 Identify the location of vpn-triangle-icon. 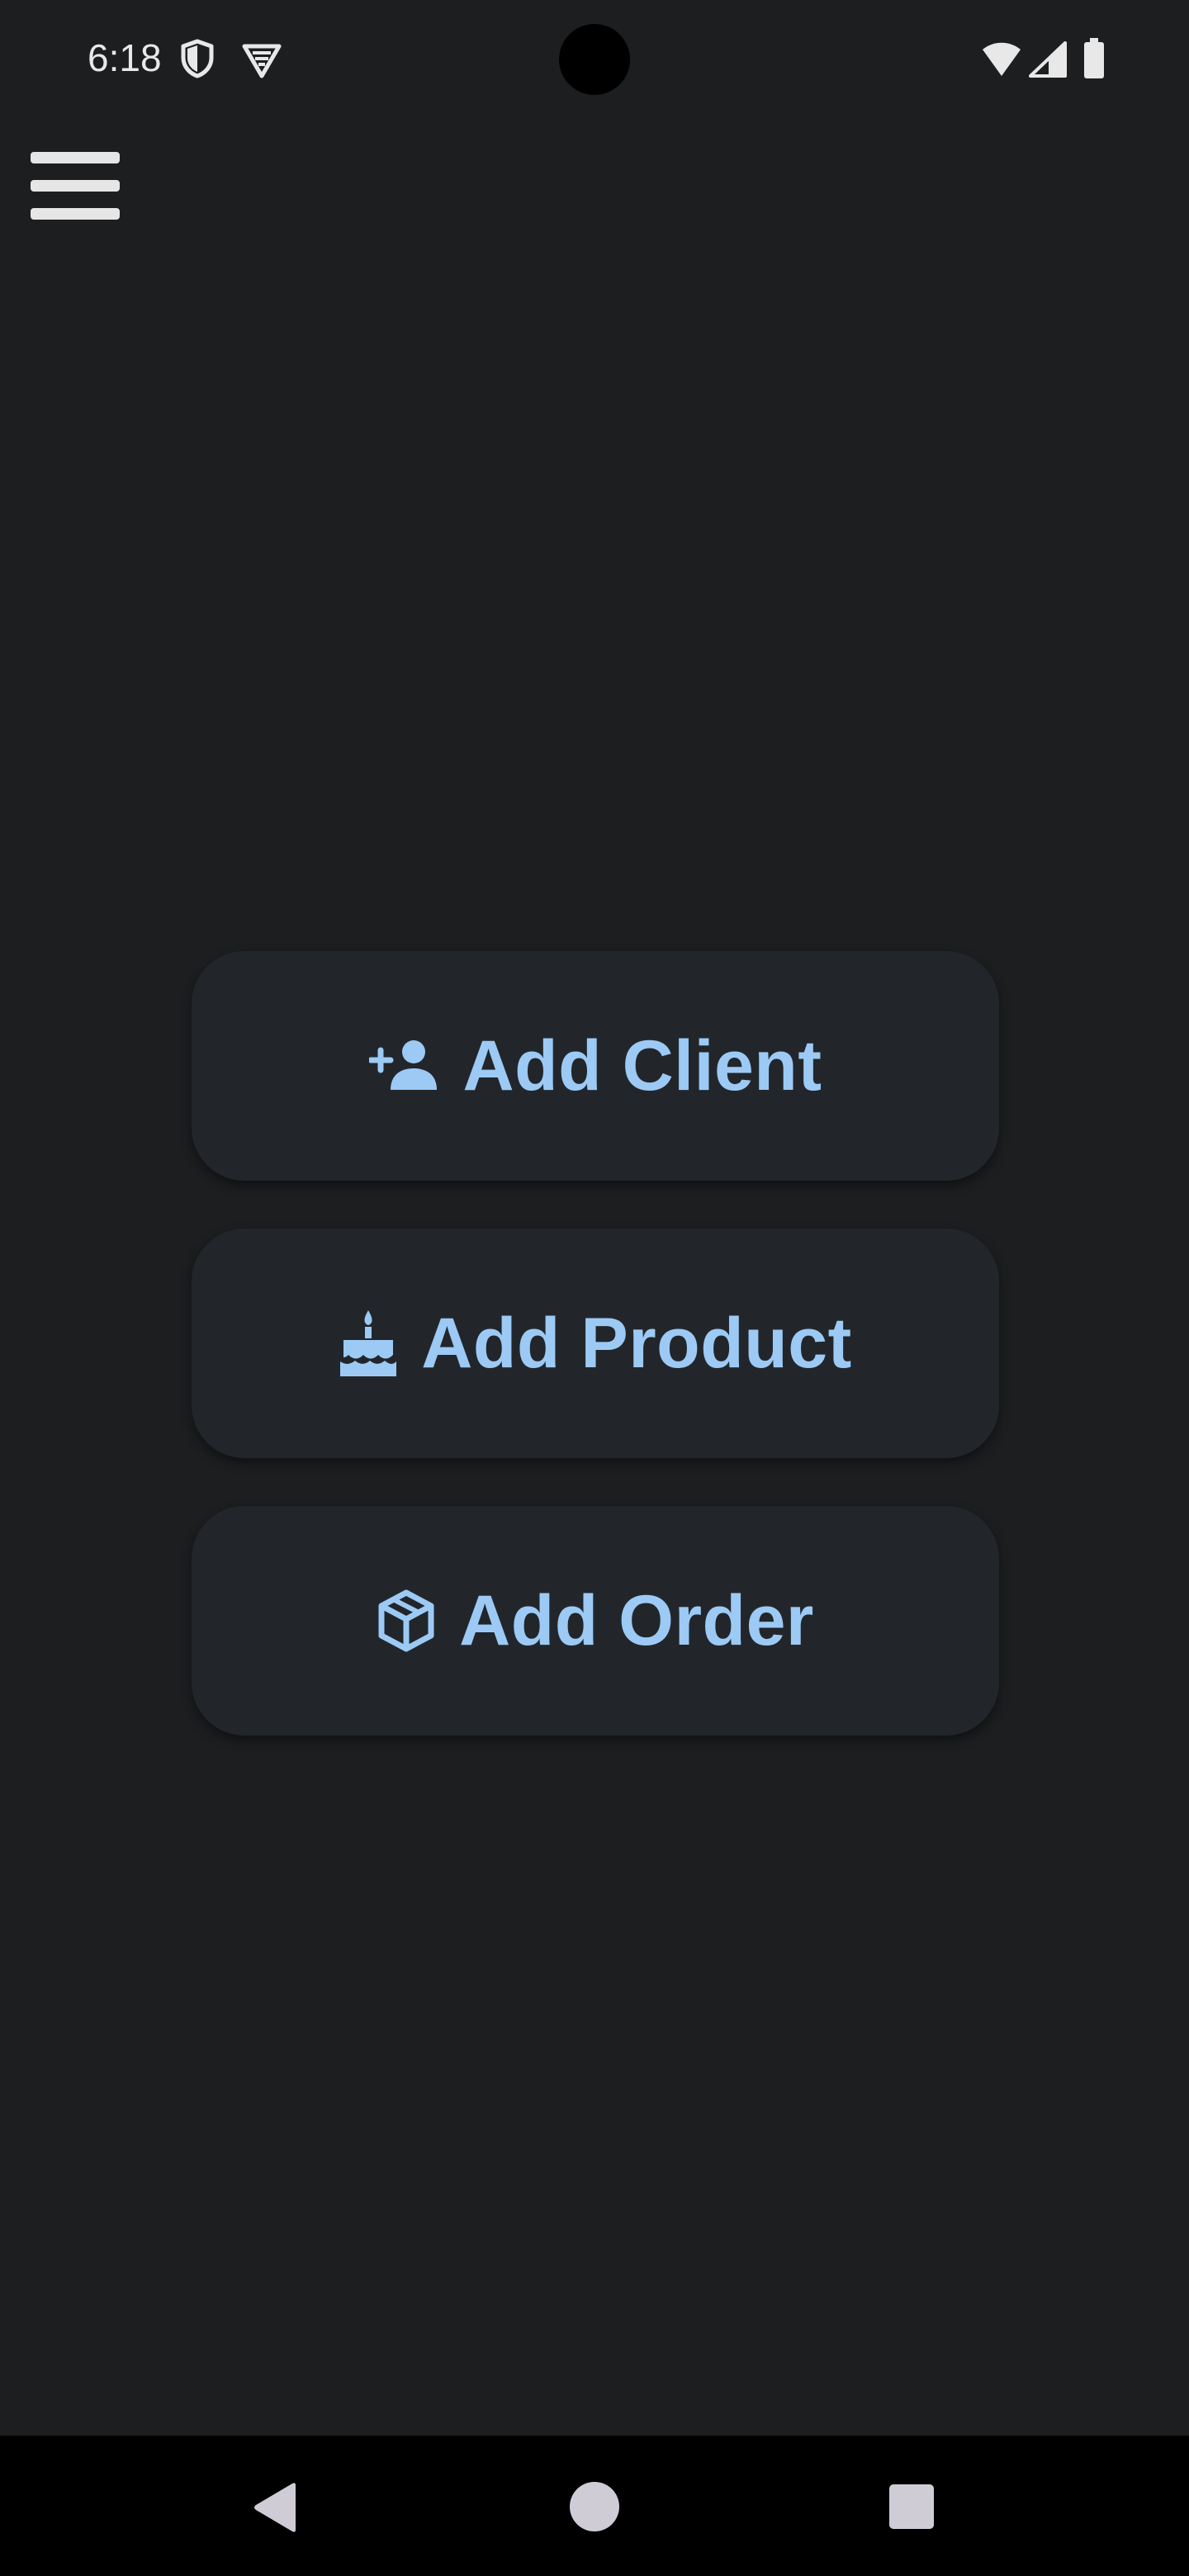
(262, 61).